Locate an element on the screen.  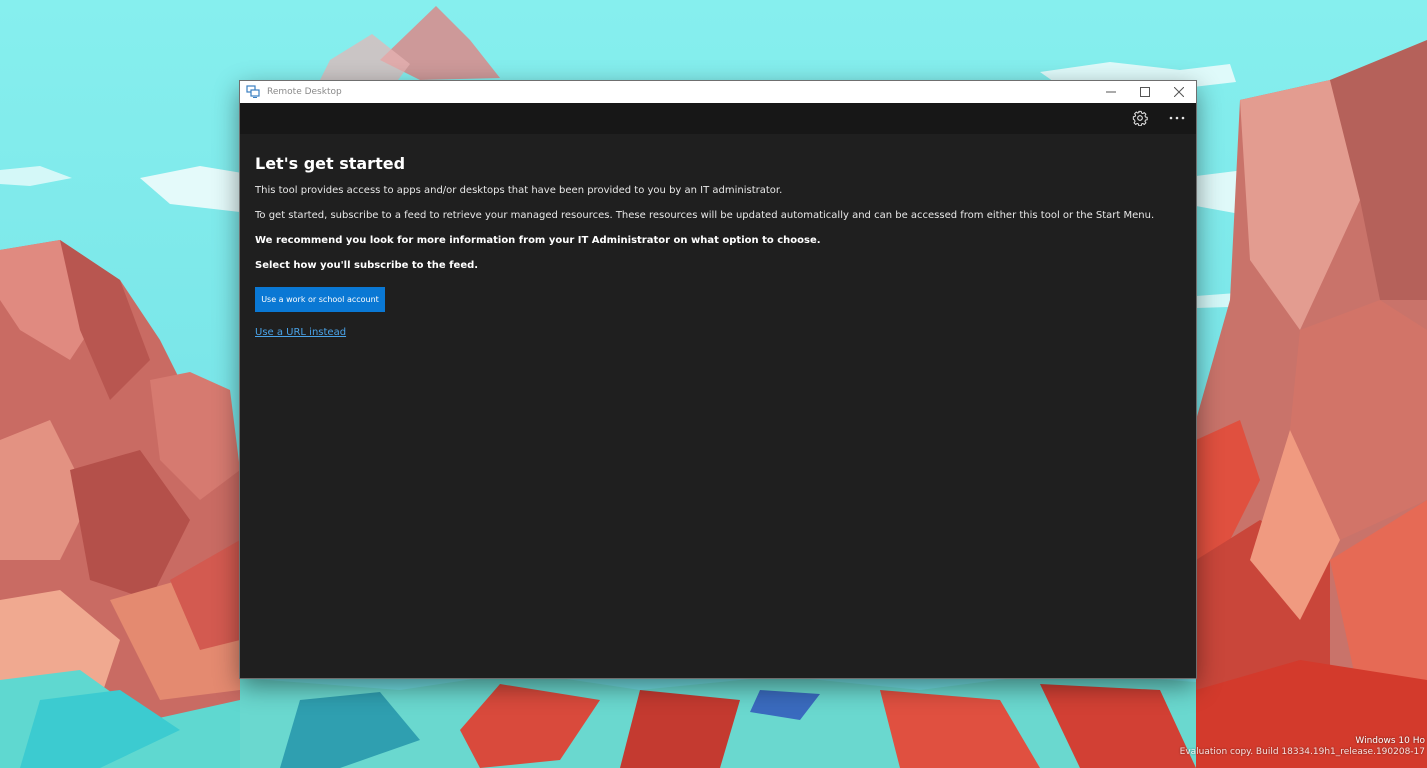
use-url-link: Use a URL instead is located at coordinates (300, 332).